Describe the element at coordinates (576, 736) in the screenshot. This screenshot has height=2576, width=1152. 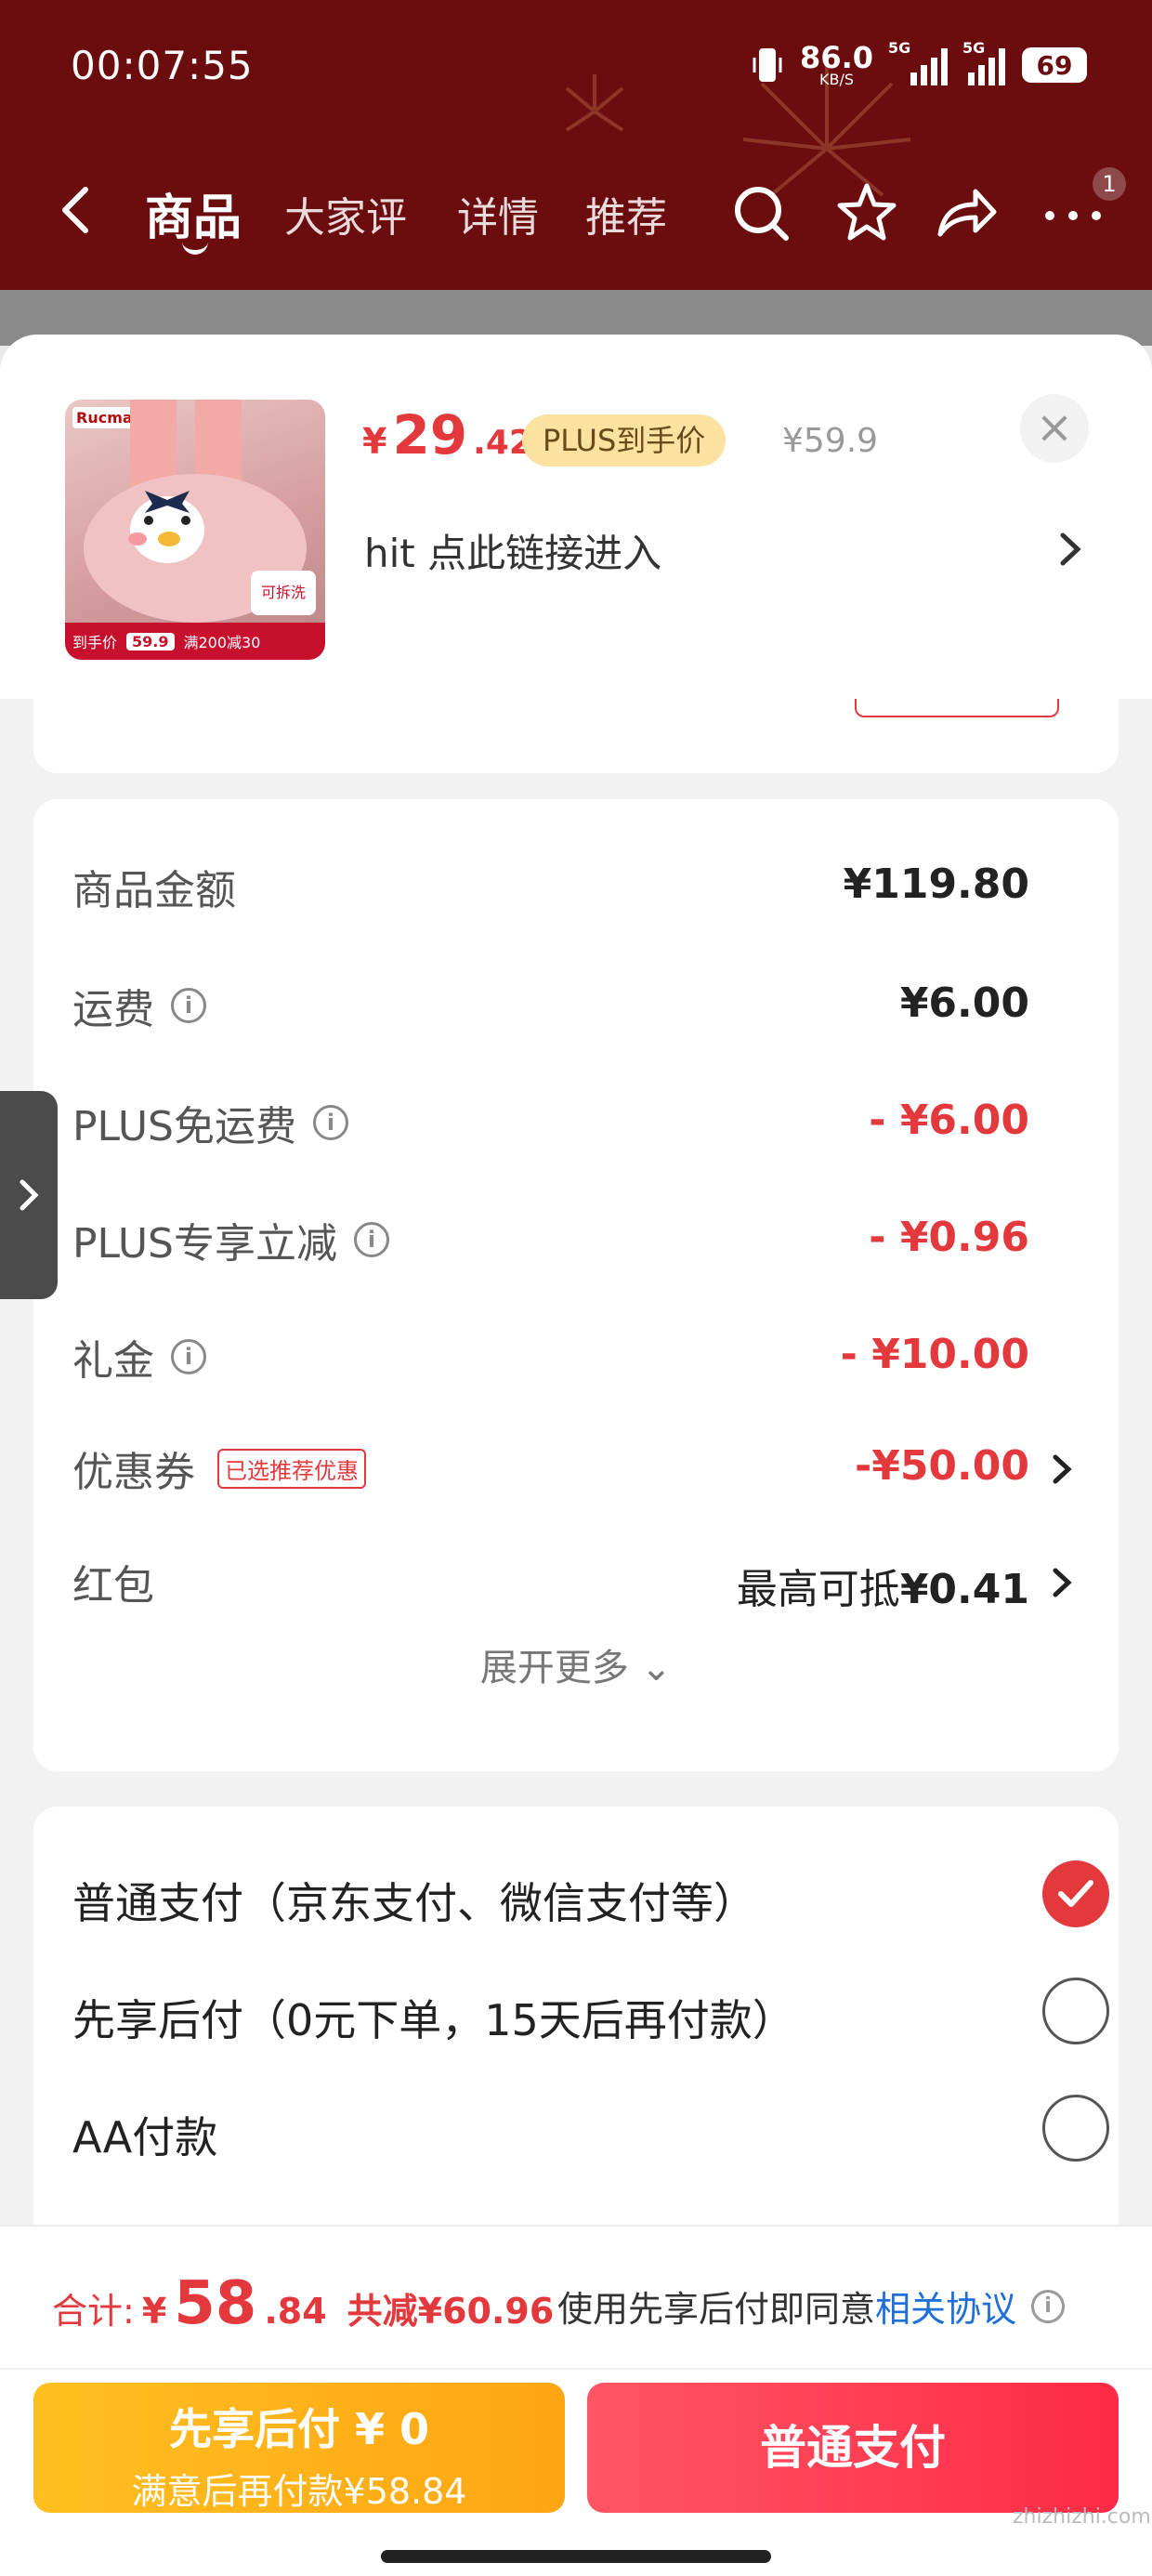
I see `address-card-fragment` at that location.